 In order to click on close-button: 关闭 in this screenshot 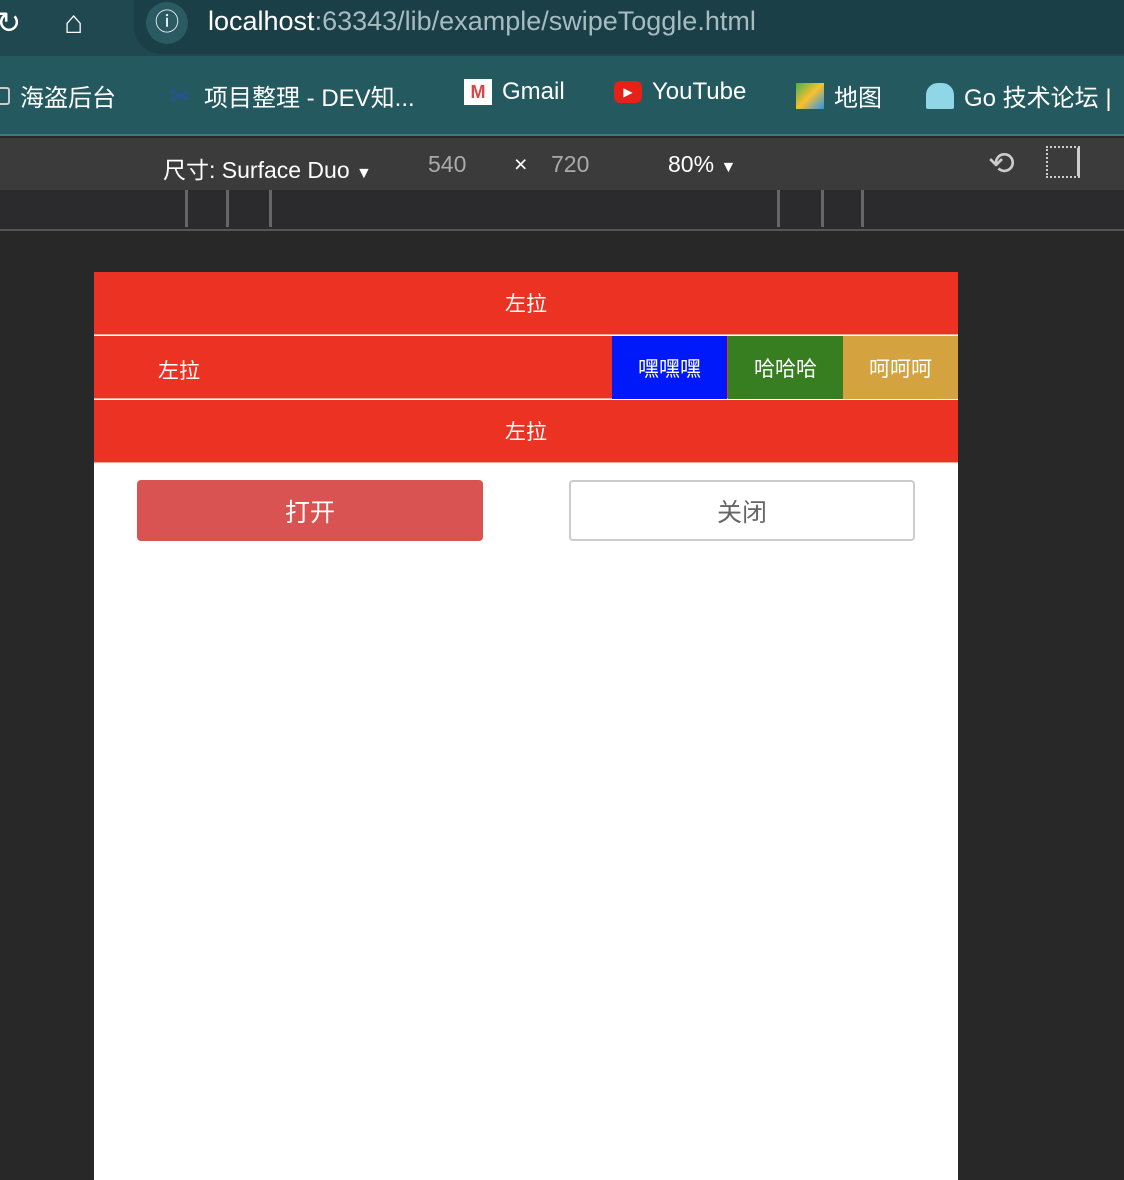, I will do `click(742, 510)`.